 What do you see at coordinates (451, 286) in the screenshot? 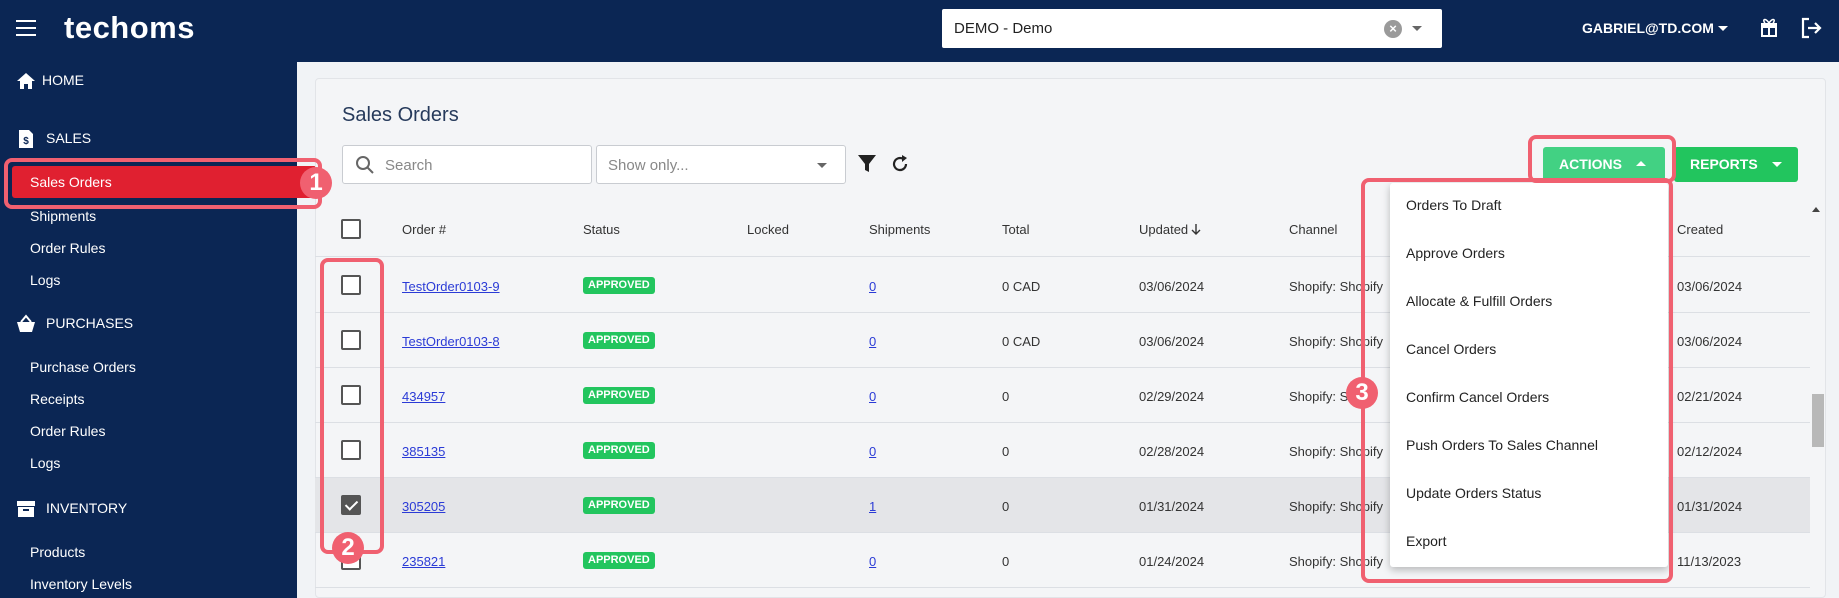
I see `order-link: TestOrder0103-9` at bounding box center [451, 286].